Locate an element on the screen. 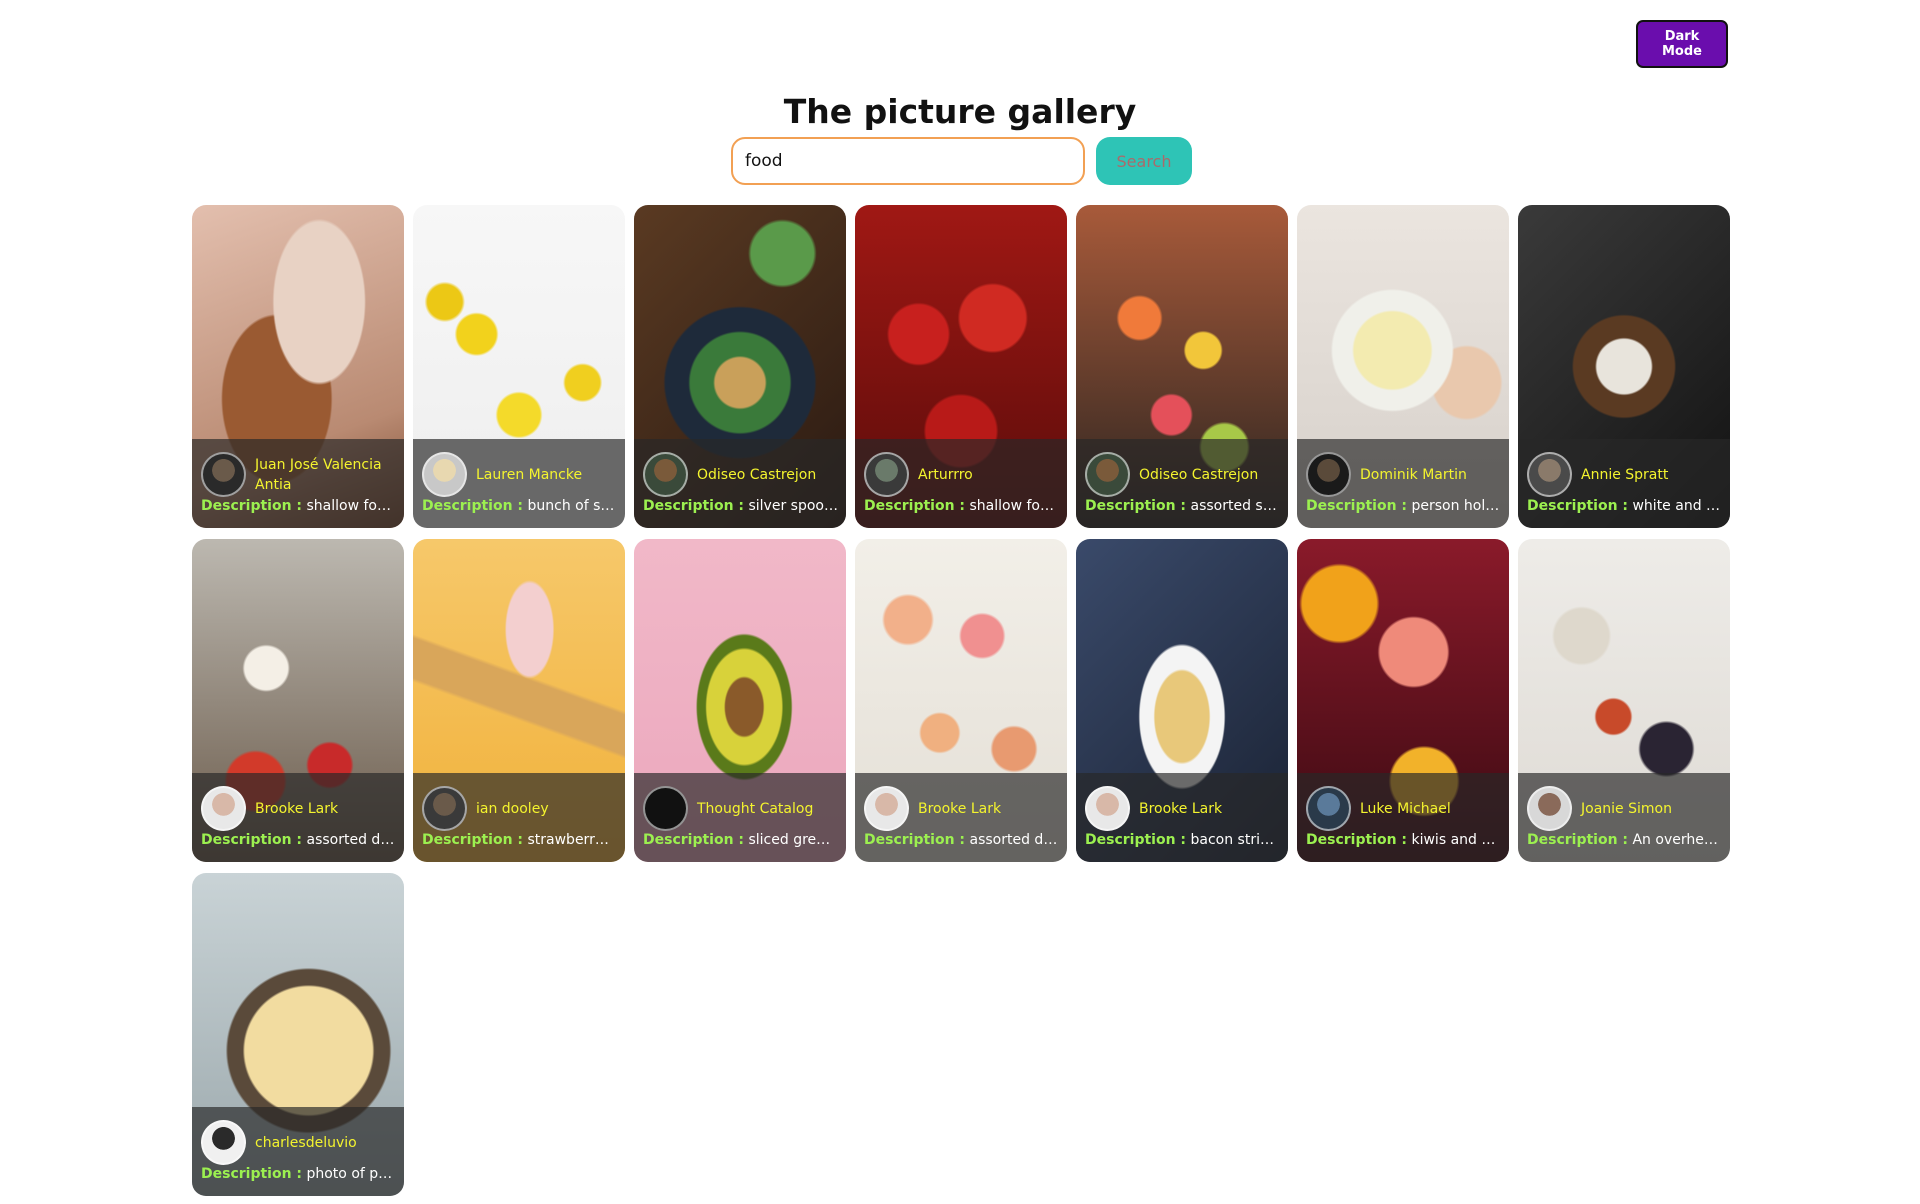 The image size is (1920, 1204). author-row: Luke Michael is located at coordinates (1403, 808).